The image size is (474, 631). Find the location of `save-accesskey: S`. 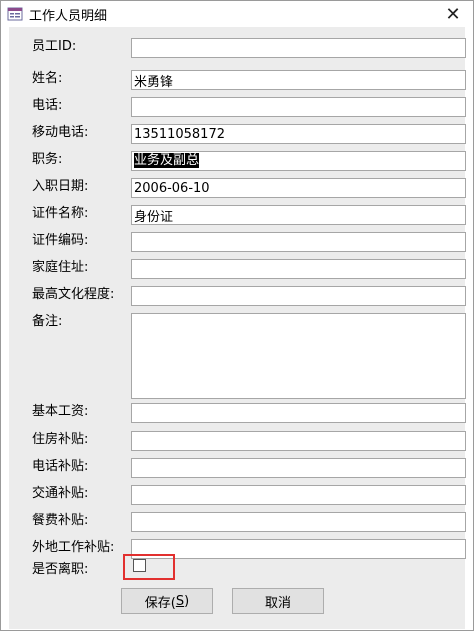

save-accesskey: S is located at coordinates (180, 601).